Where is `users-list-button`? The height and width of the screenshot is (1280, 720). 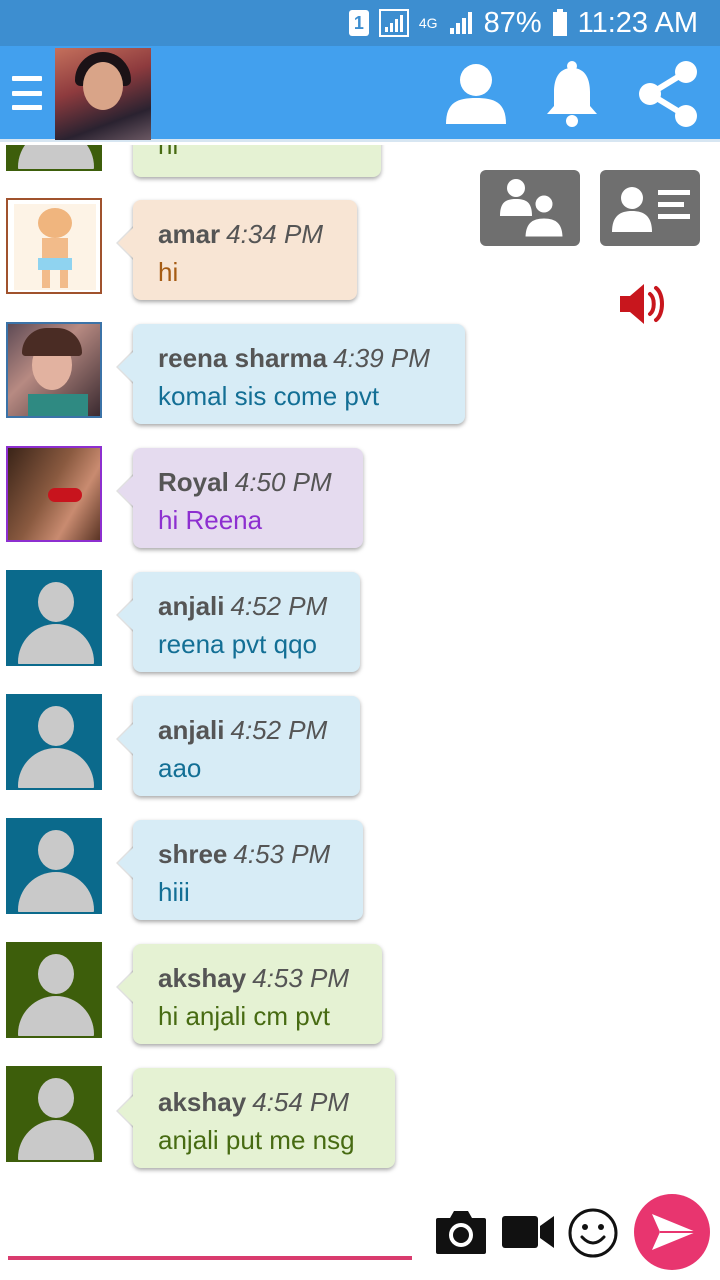
users-list-button is located at coordinates (530, 208).